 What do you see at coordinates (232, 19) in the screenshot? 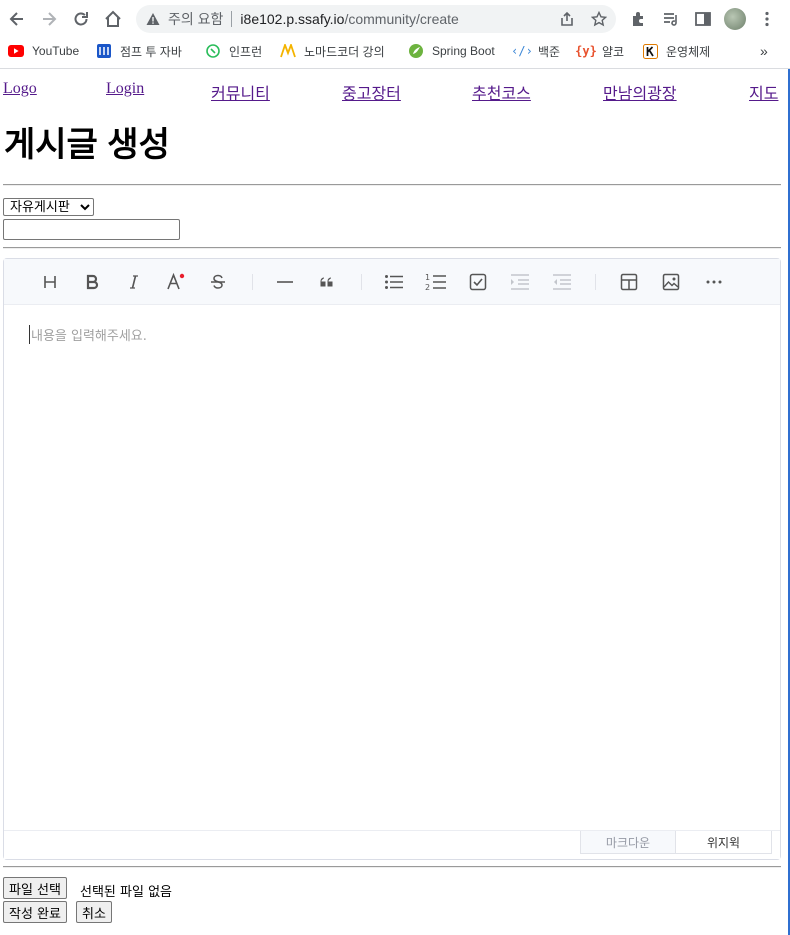
I see `omnibox-separator` at bounding box center [232, 19].